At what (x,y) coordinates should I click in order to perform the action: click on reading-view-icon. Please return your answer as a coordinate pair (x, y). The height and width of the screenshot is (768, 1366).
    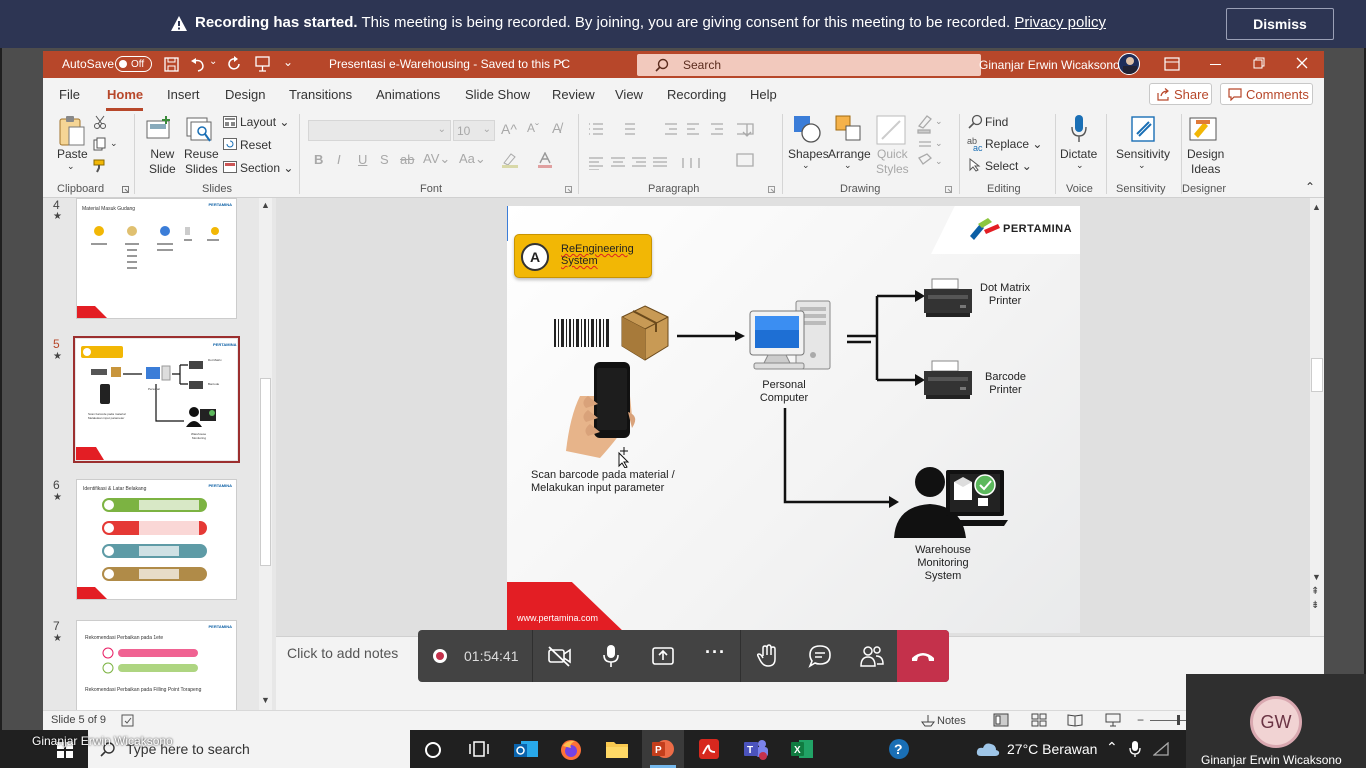
    Looking at the image, I should click on (1075, 720).